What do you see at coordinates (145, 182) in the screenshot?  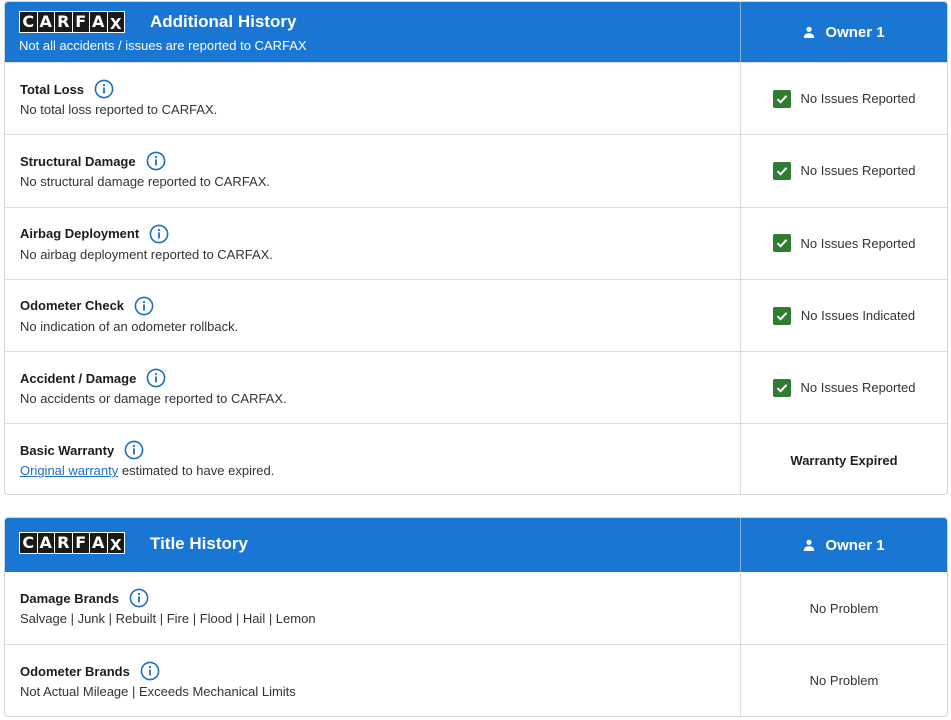 I see `row-description: No structural damage reported to CARFAX.` at bounding box center [145, 182].